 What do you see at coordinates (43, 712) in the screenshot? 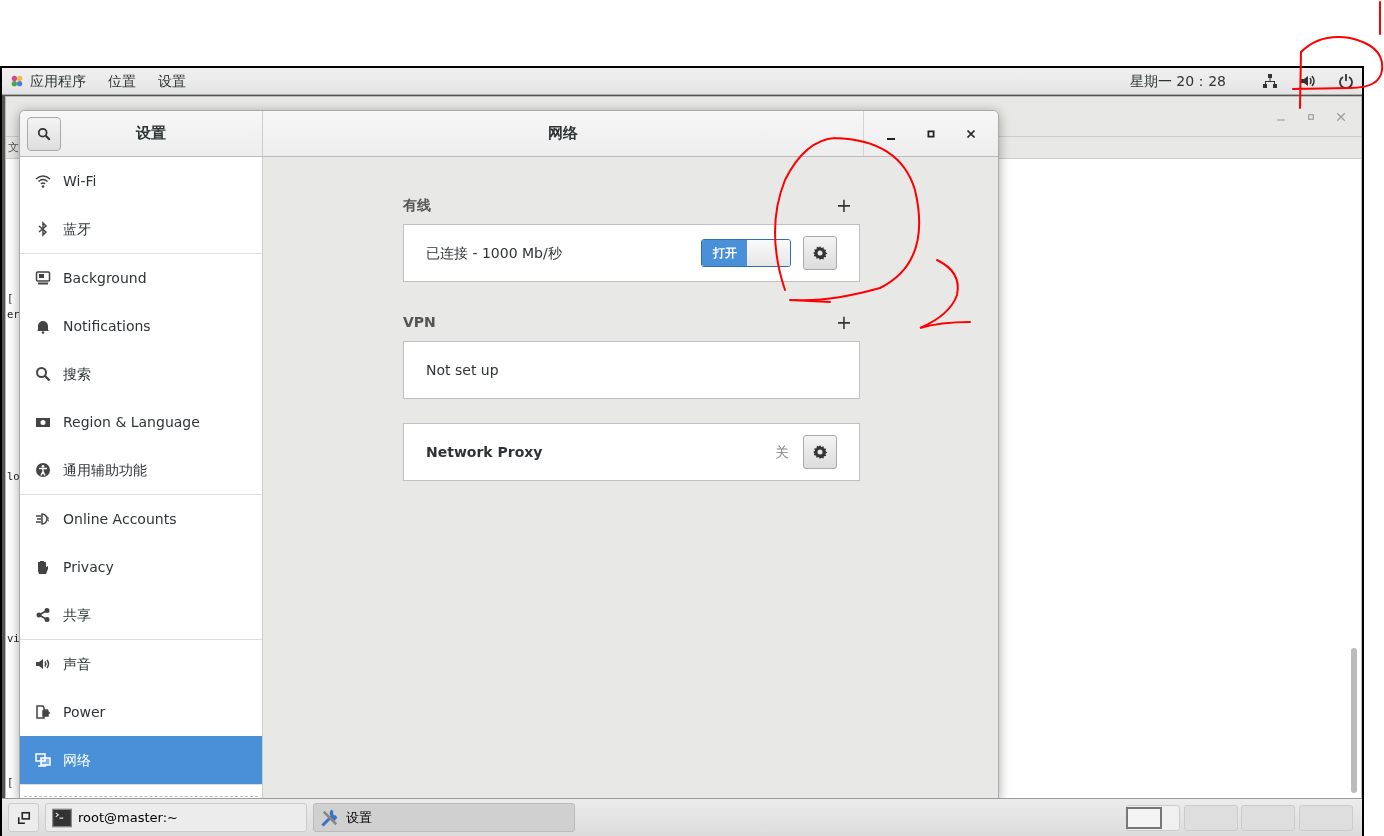
I see `power-plug-icon` at bounding box center [43, 712].